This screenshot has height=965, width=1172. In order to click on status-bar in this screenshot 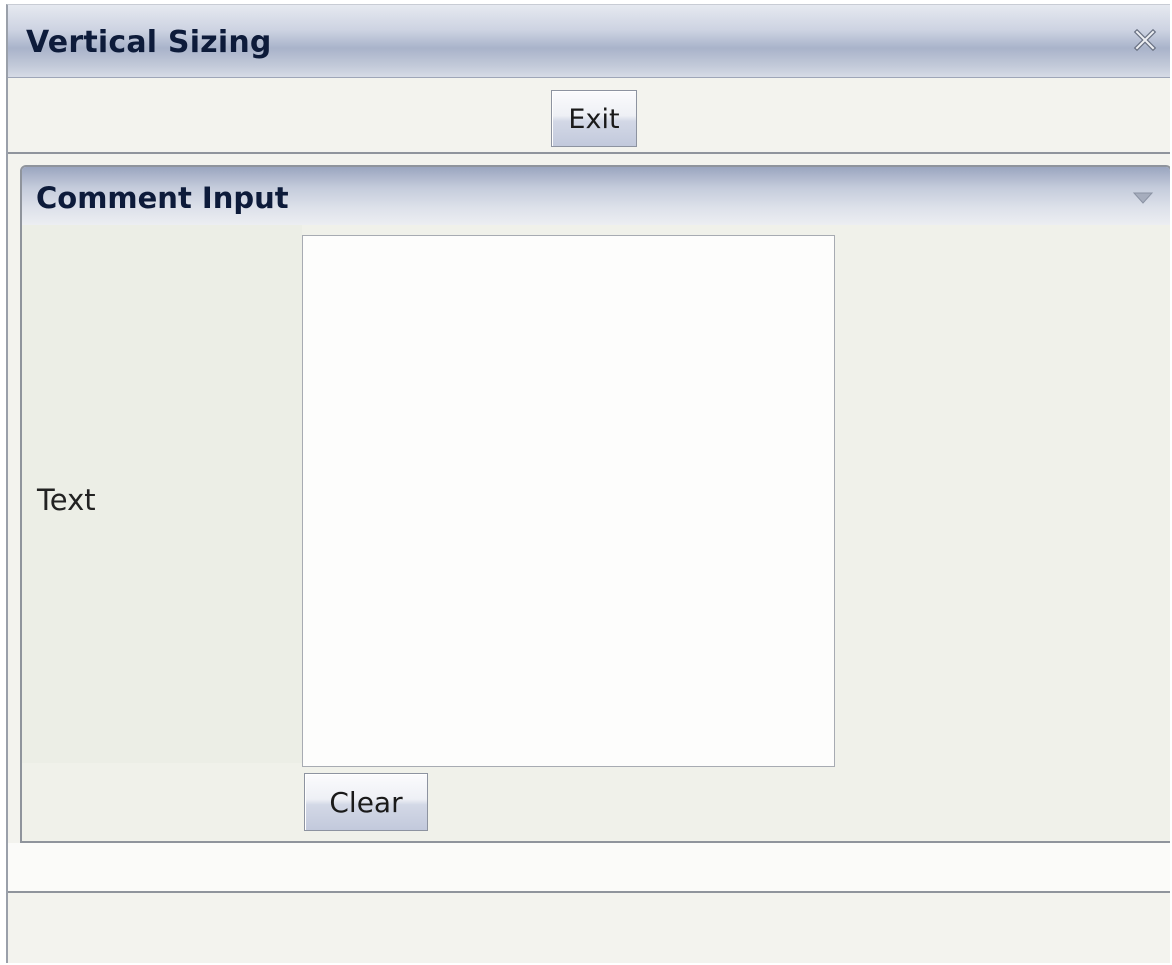, I will do `click(589, 927)`.